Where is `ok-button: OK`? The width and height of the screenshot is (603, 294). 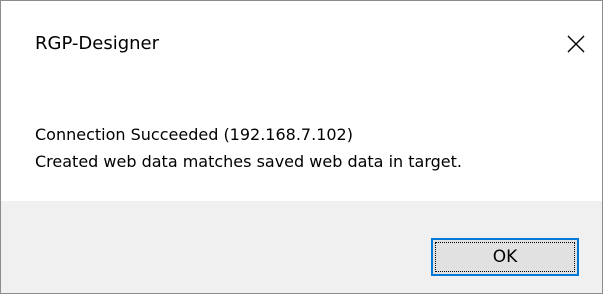 ok-button: OK is located at coordinates (505, 257).